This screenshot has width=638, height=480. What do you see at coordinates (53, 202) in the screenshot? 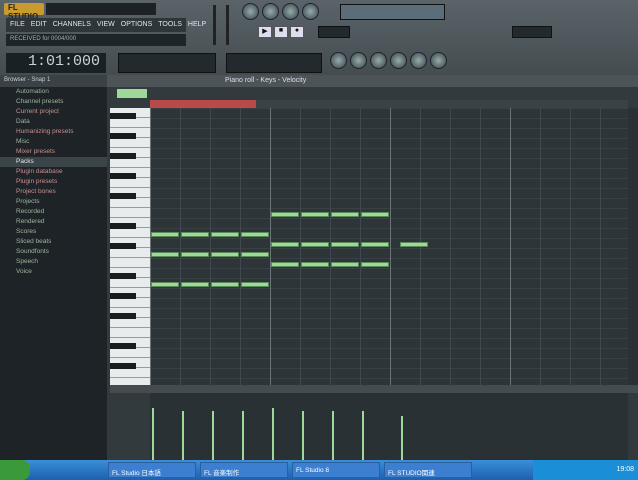
I see `browser-item: Projects` at bounding box center [53, 202].